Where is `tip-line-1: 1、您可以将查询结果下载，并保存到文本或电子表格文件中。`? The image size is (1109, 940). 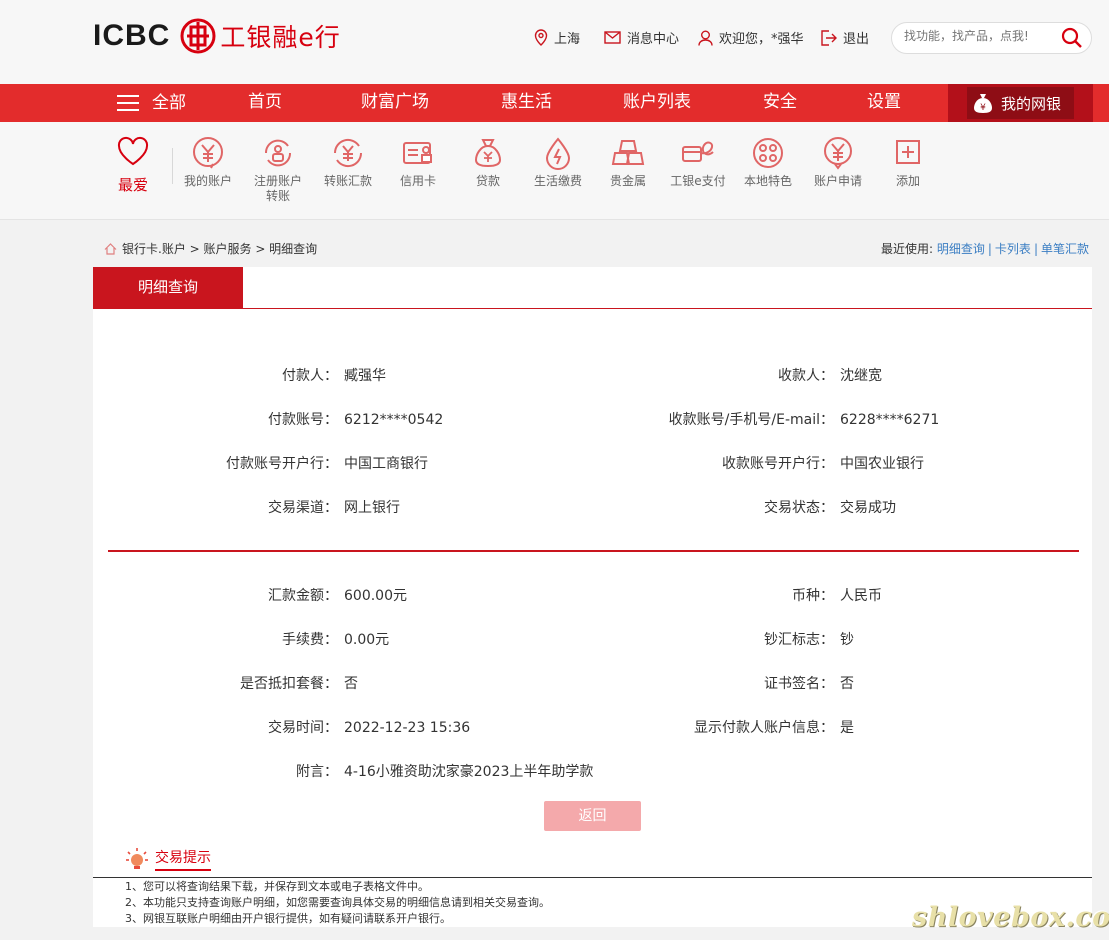
tip-line-1: 1、您可以将查询结果下载，并保存到文本或电子表格文件中。 is located at coordinates (277, 886).